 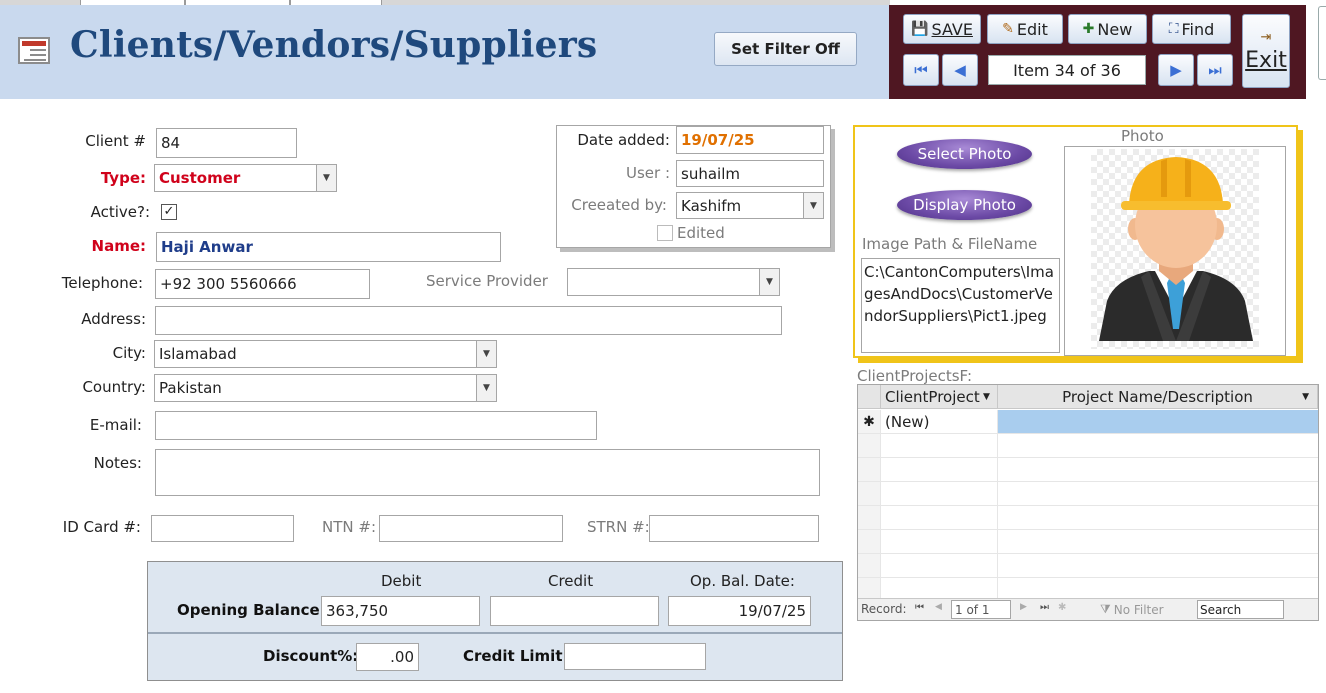 What do you see at coordinates (618, 527) in the screenshot?
I see `strn-label: STRN #:` at bounding box center [618, 527].